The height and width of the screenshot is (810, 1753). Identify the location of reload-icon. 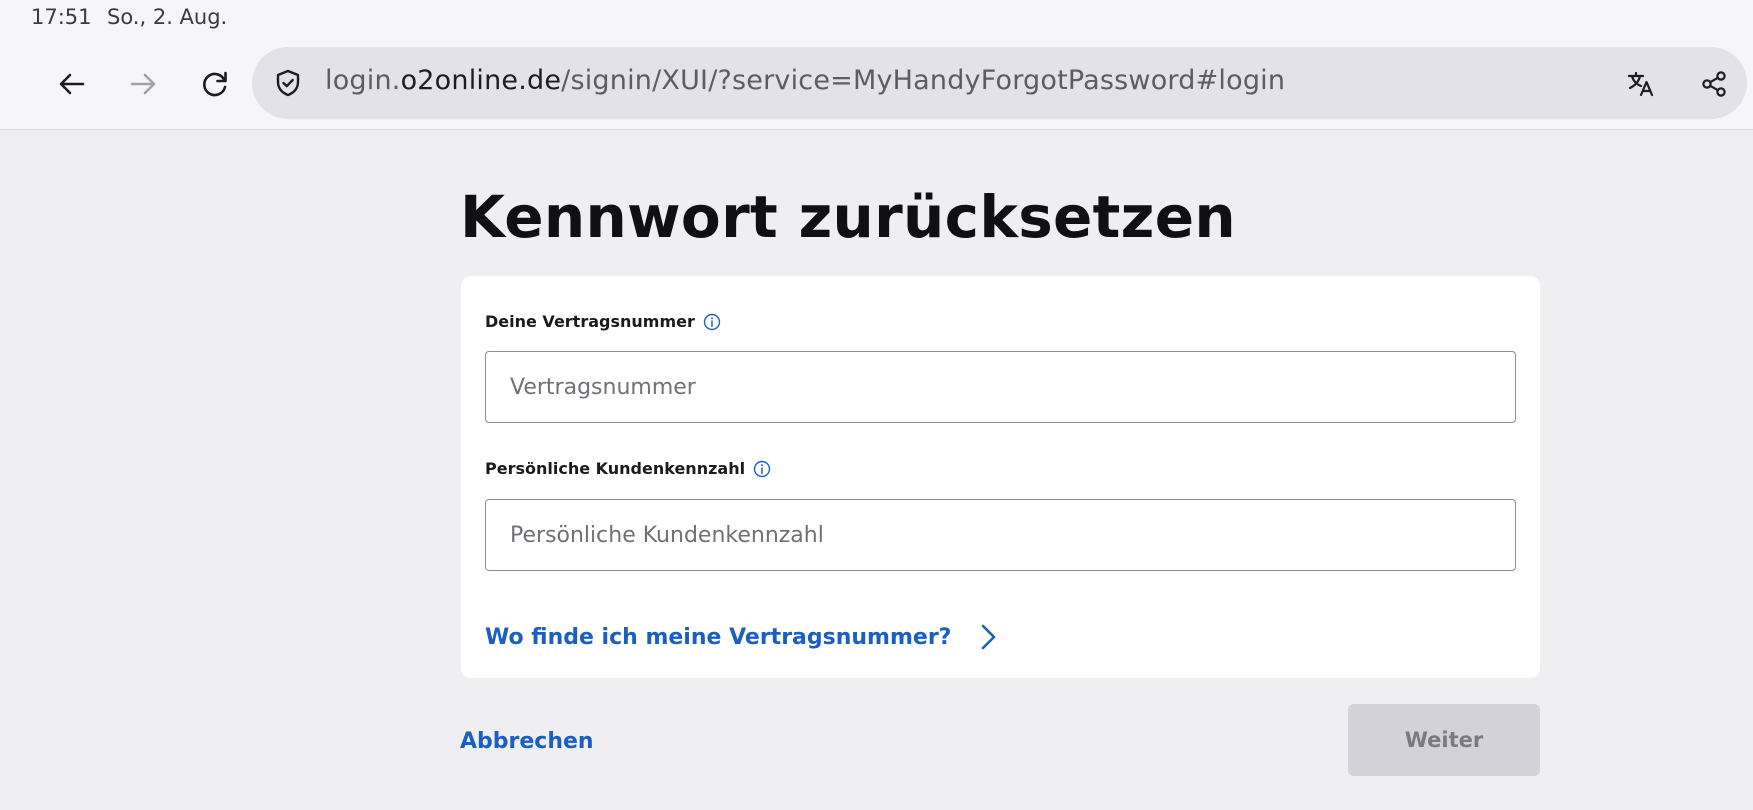
(215, 84).